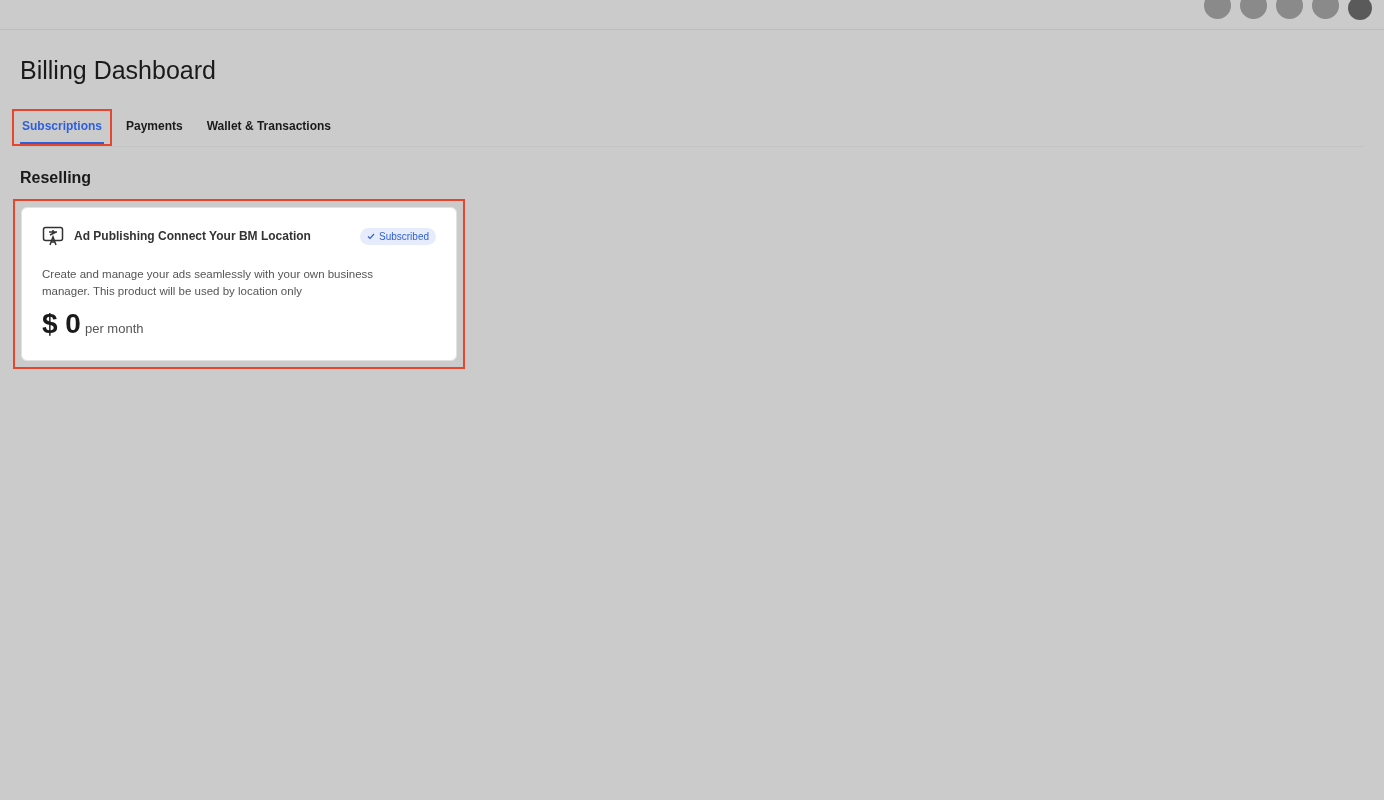 Image resolution: width=1384 pixels, height=800 pixels. What do you see at coordinates (118, 70) in the screenshot?
I see `page-title: Billing Dashboard` at bounding box center [118, 70].